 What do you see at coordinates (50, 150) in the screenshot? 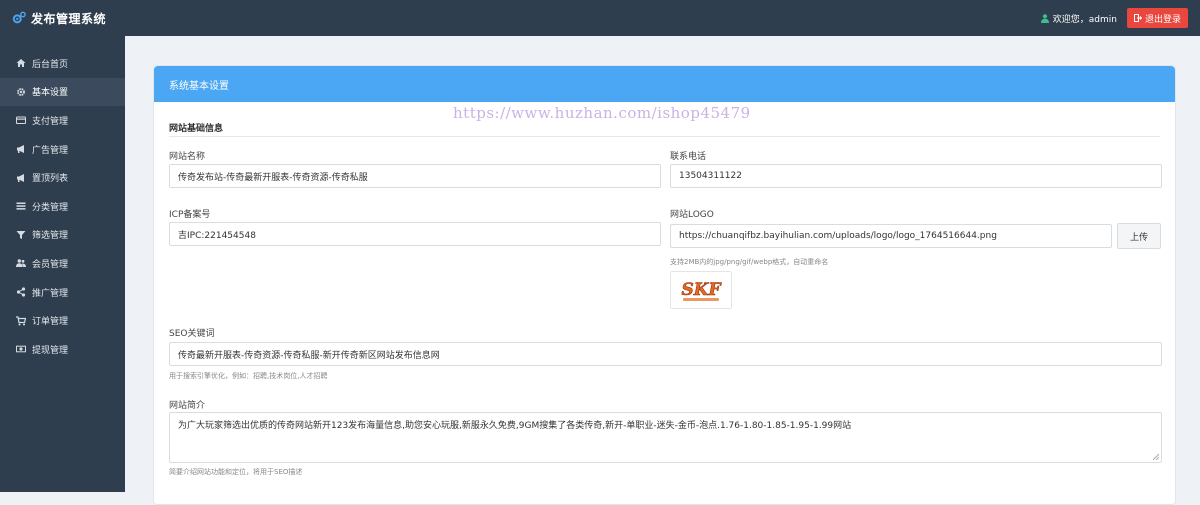
I see `sidebar-item-label: 广告管理` at bounding box center [50, 150].